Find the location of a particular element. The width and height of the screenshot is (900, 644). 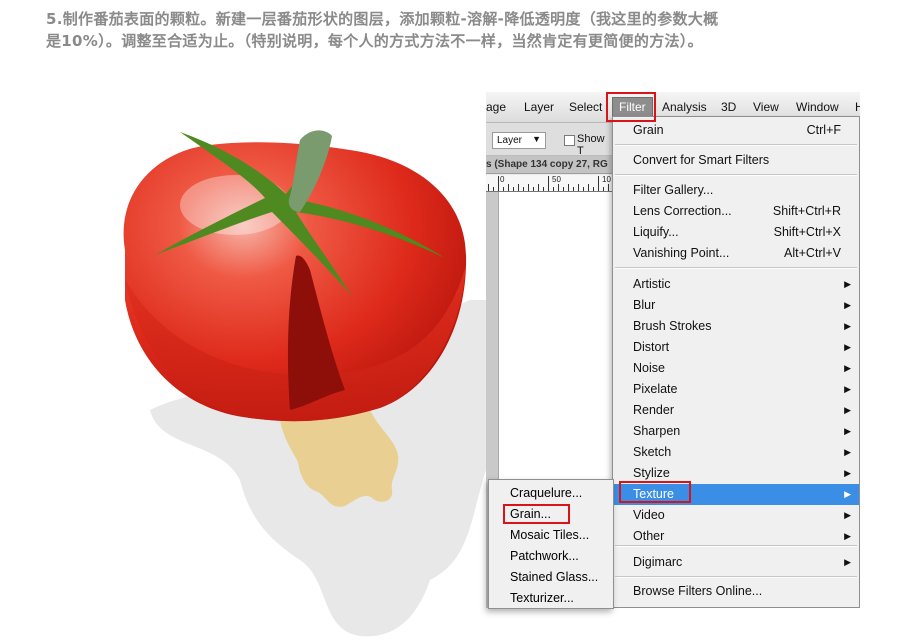

last-filter-shortcut: Ctrl+F is located at coordinates (823, 130).